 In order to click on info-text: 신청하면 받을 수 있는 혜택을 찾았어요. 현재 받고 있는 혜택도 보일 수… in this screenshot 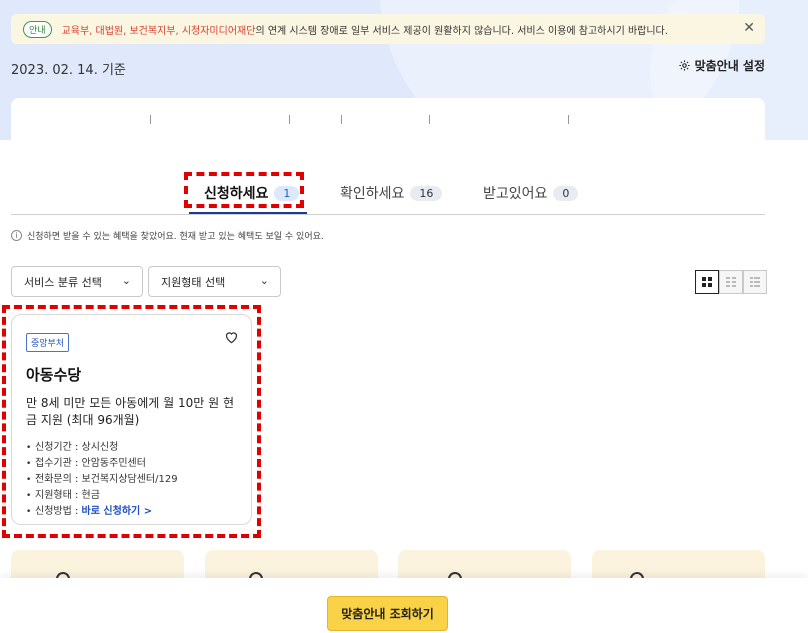, I will do `click(175, 237)`.